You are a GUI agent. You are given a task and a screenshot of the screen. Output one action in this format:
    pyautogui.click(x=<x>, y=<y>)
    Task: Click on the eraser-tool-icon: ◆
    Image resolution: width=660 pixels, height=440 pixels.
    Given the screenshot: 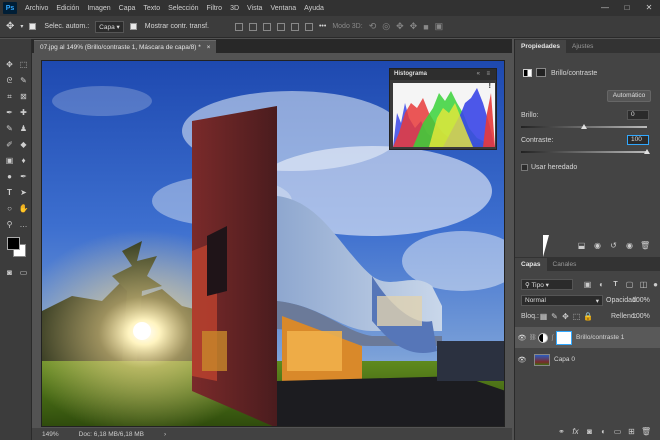 What is the action you would take?
    pyautogui.click(x=23, y=144)
    